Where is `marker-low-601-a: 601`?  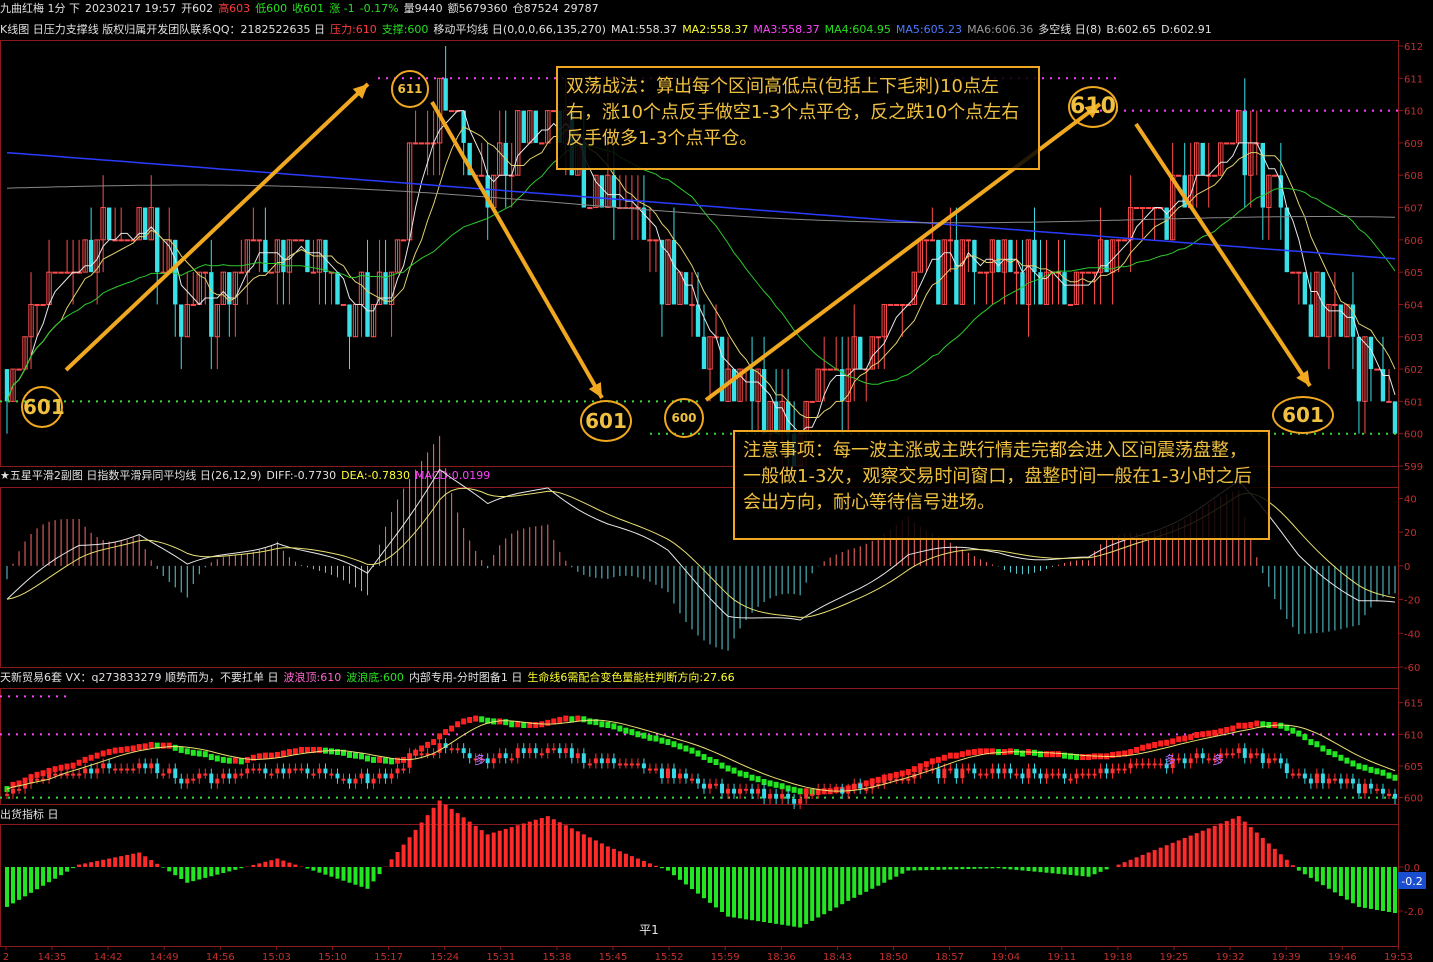
marker-low-601-a: 601 is located at coordinates (43, 407).